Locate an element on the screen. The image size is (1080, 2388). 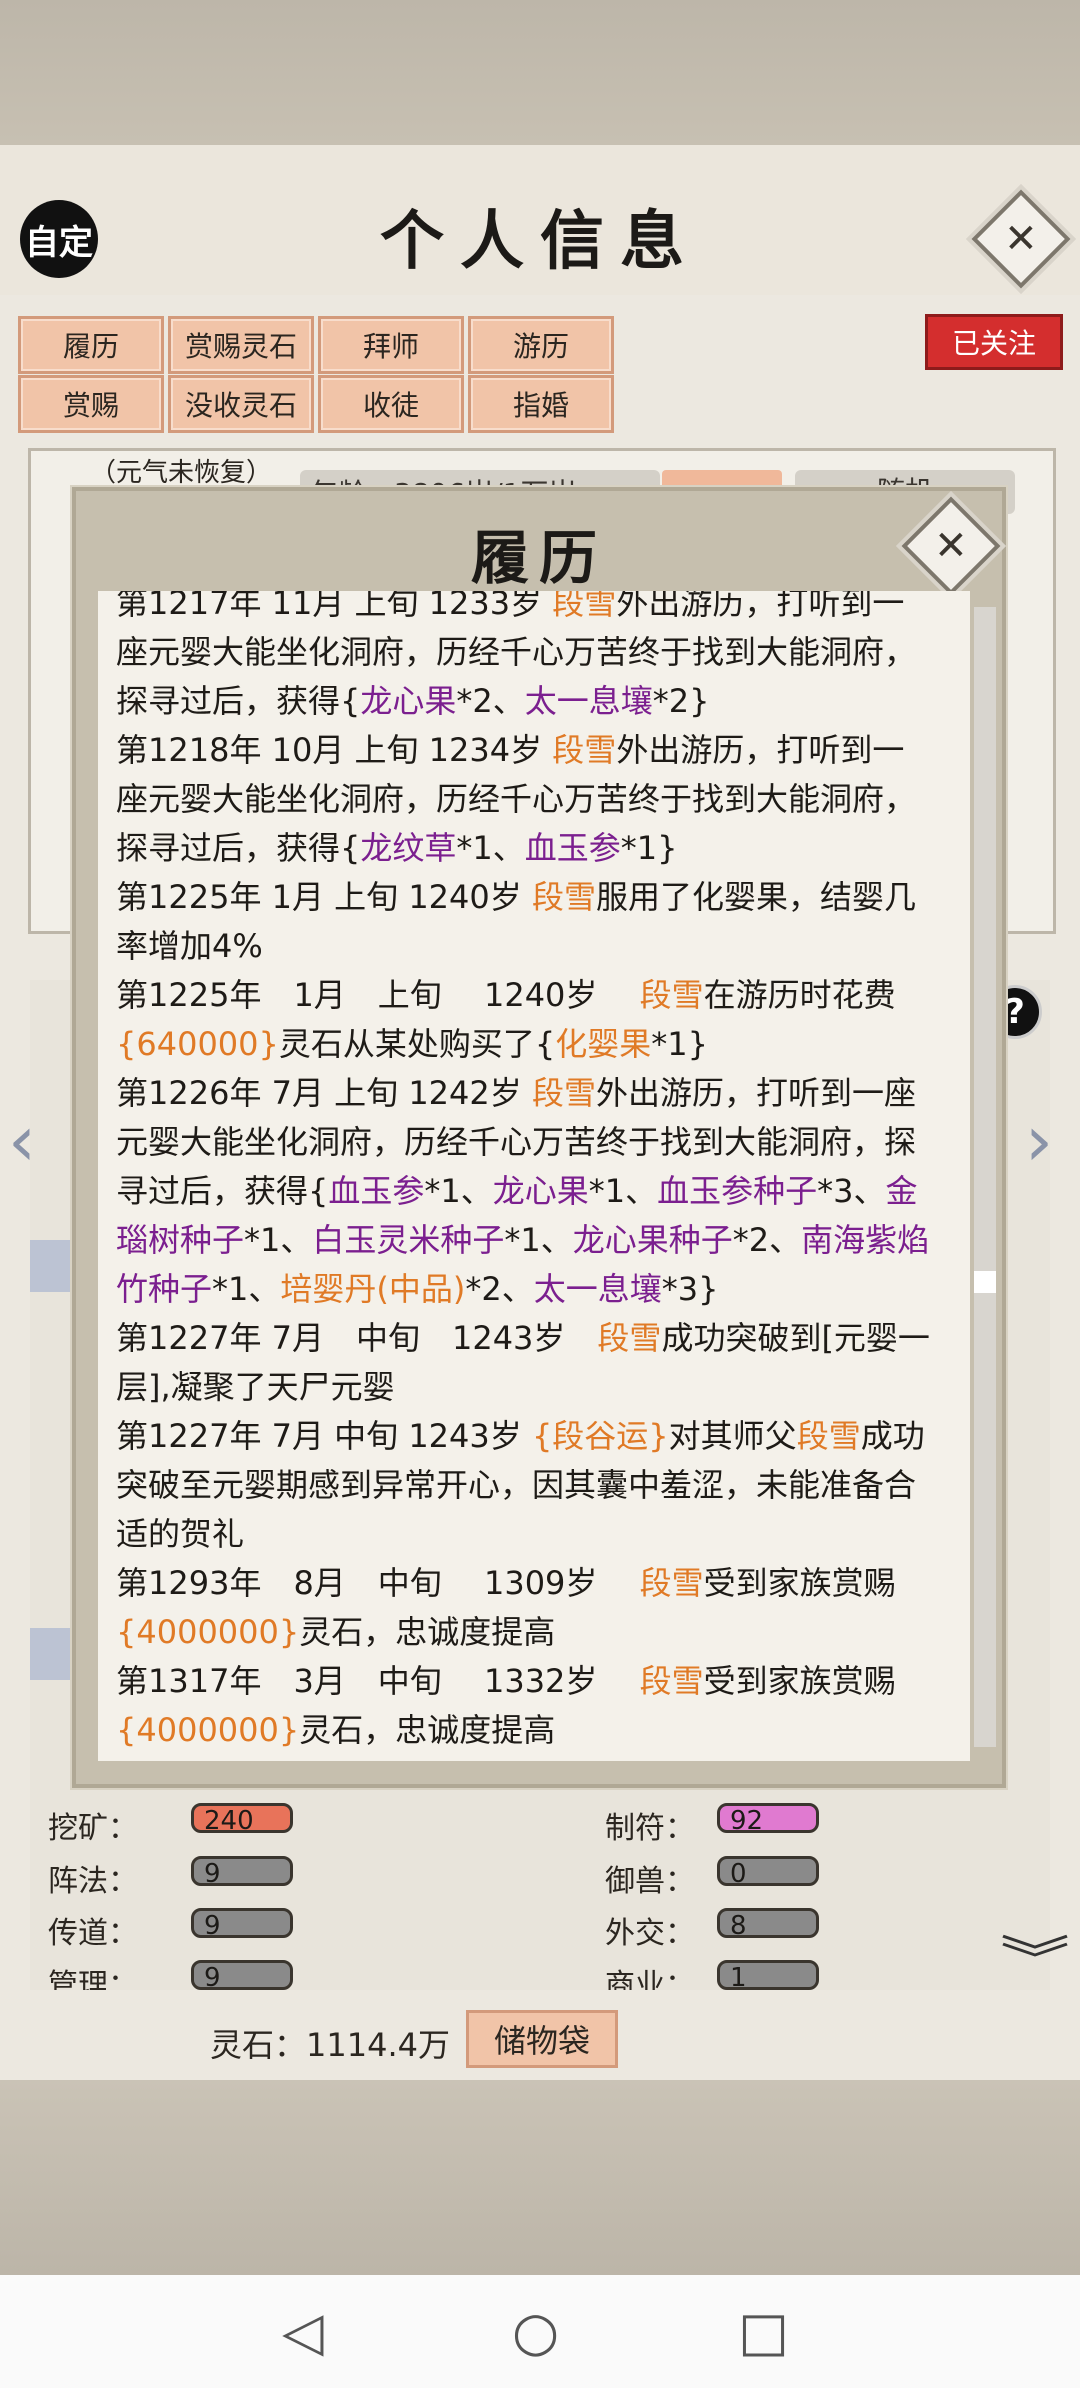
stat-value: 92 is located at coordinates (768, 1819).